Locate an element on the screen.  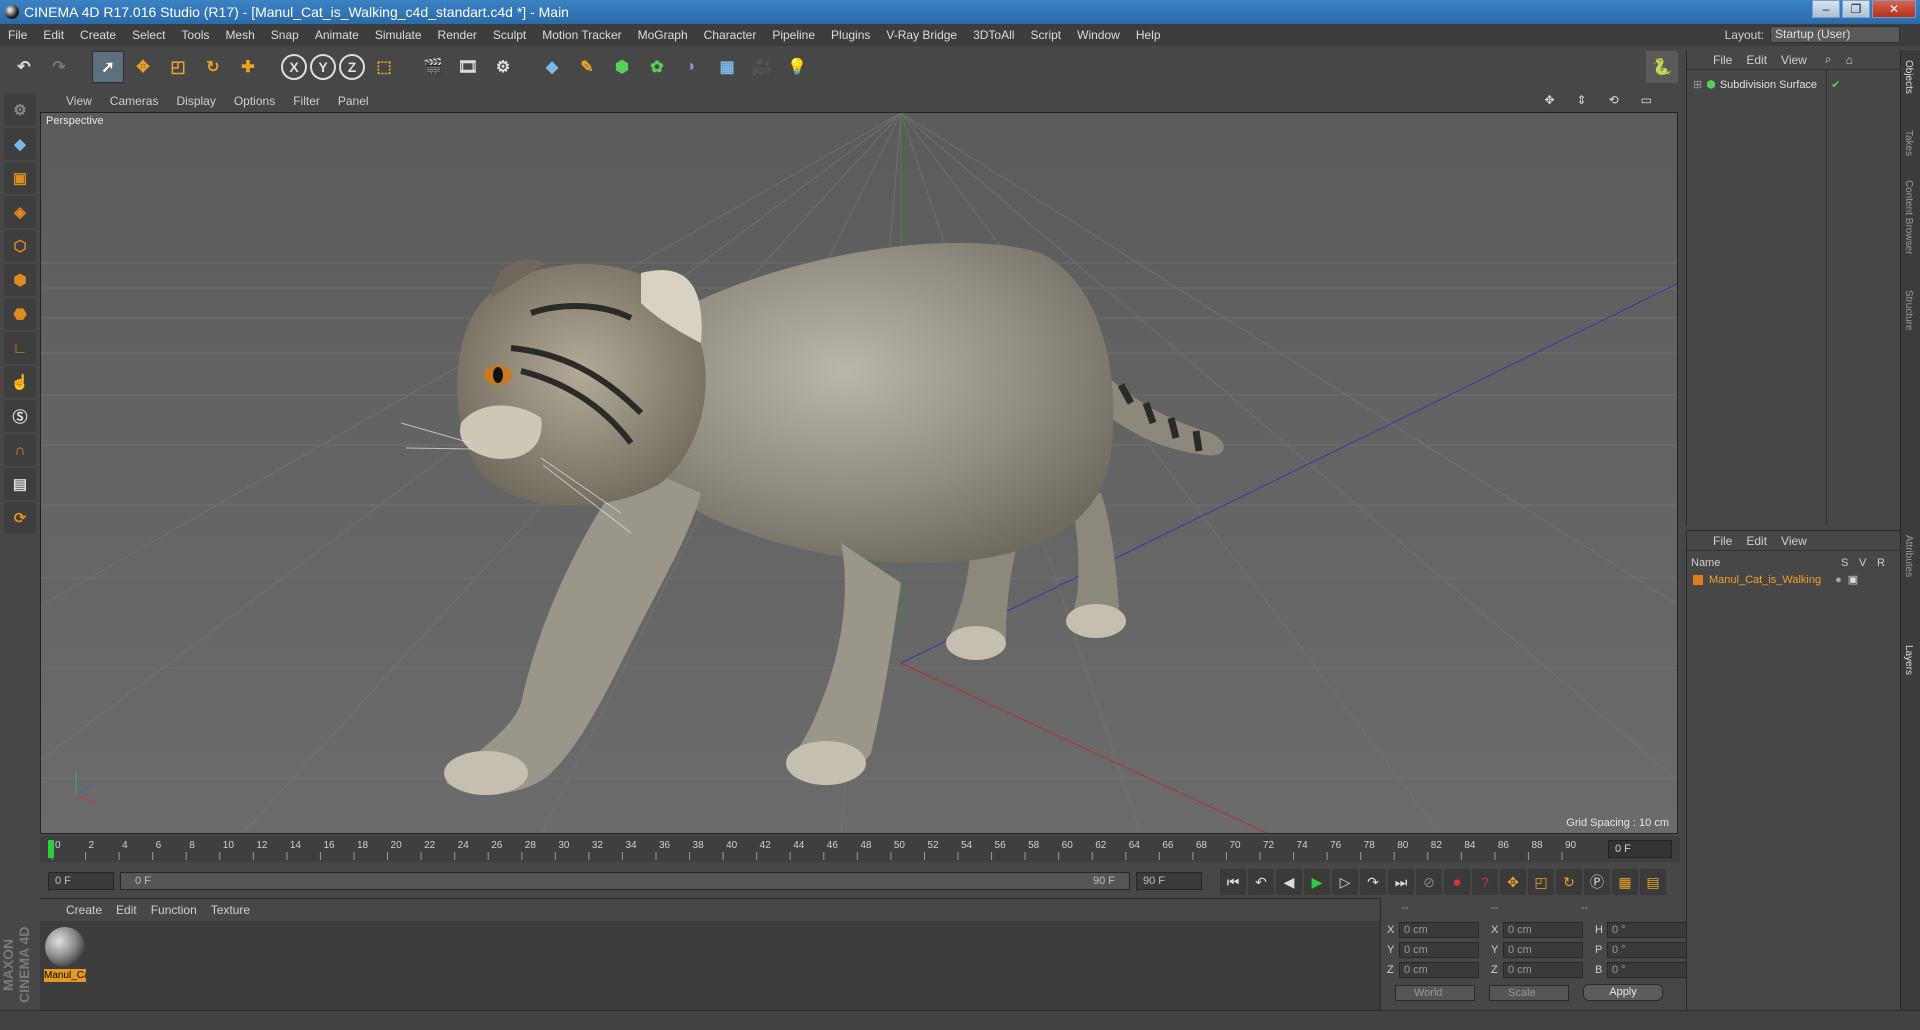
menu-snap: Snap is located at coordinates (285, 35).